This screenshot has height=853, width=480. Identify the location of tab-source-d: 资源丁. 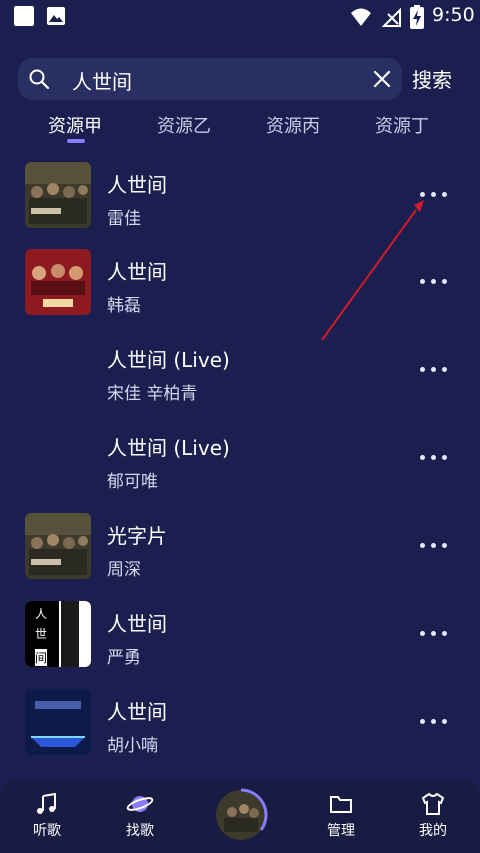
(402, 125).